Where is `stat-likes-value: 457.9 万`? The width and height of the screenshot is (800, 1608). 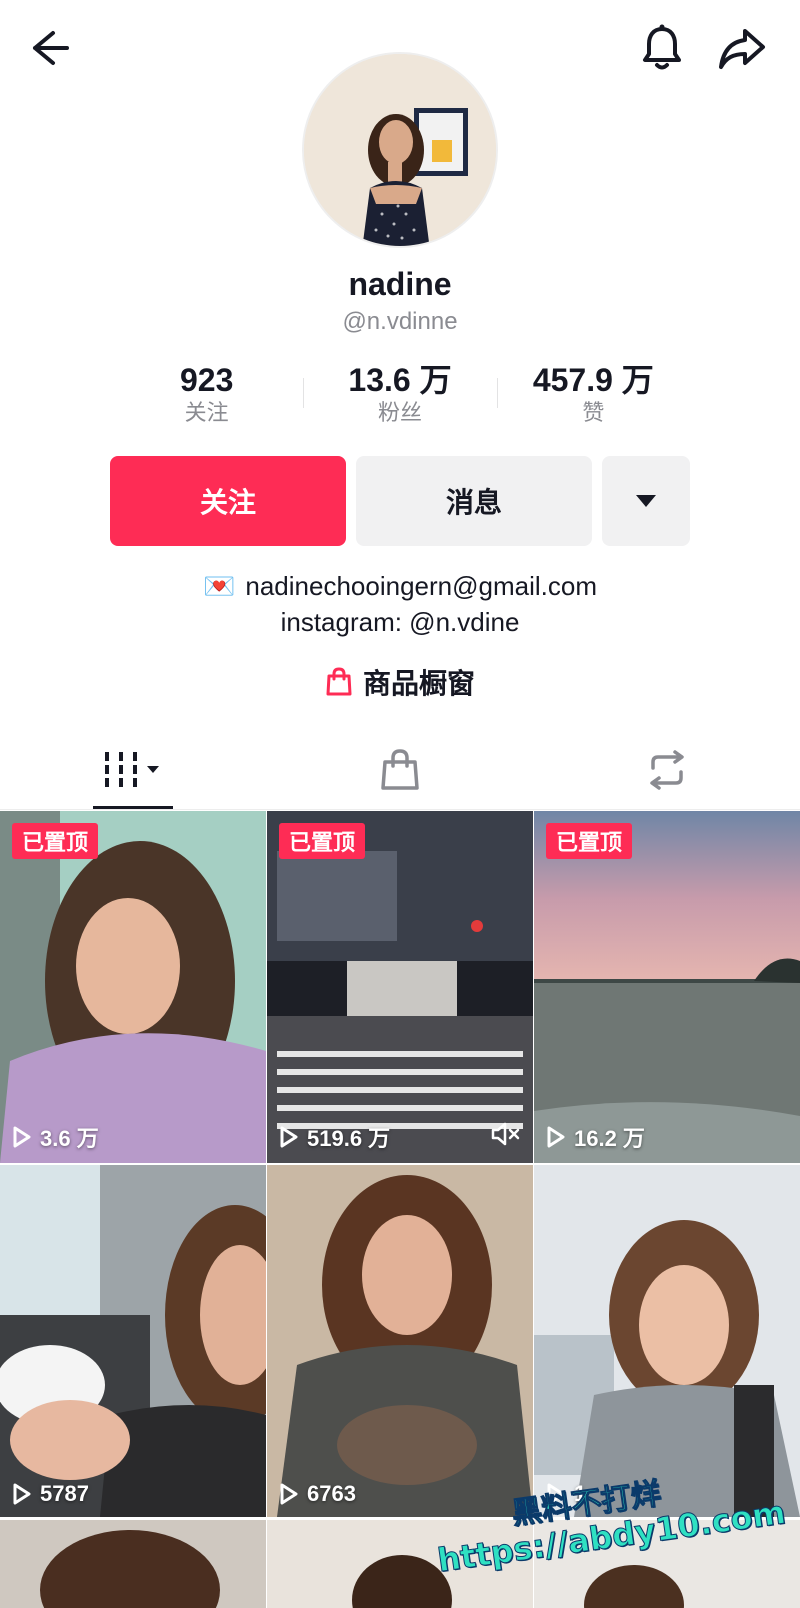
stat-likes-value: 457.9 万 is located at coordinates (593, 380).